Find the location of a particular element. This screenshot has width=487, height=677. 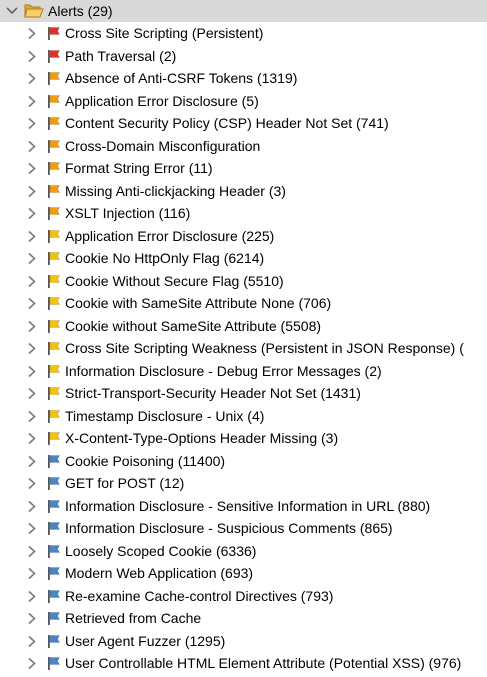

chevron-down-icon is located at coordinates (12, 11).